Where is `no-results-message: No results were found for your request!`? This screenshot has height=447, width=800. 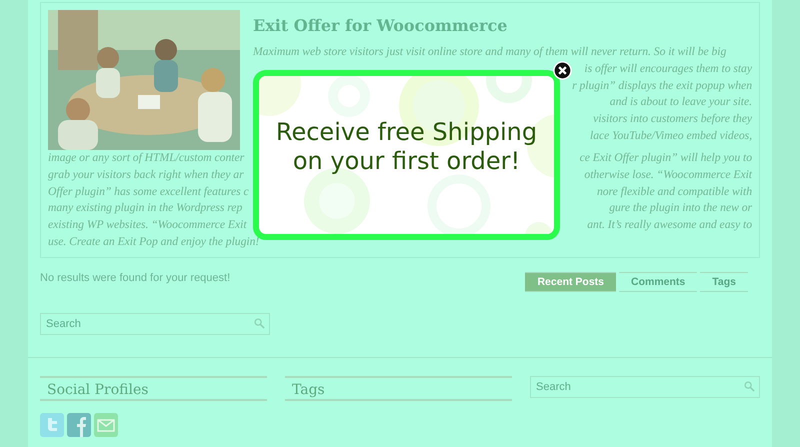
no-results-message: No results were found for your request! is located at coordinates (136, 278).